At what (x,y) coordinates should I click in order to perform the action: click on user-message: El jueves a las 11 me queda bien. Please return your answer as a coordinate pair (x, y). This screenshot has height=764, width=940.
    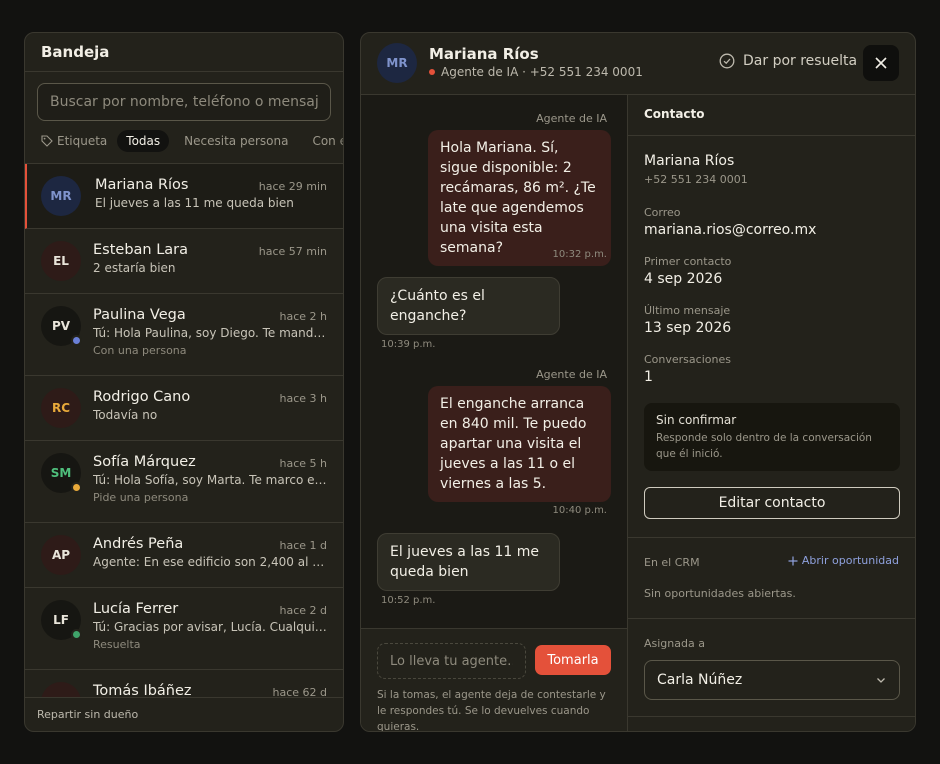
    Looking at the image, I should click on (468, 562).